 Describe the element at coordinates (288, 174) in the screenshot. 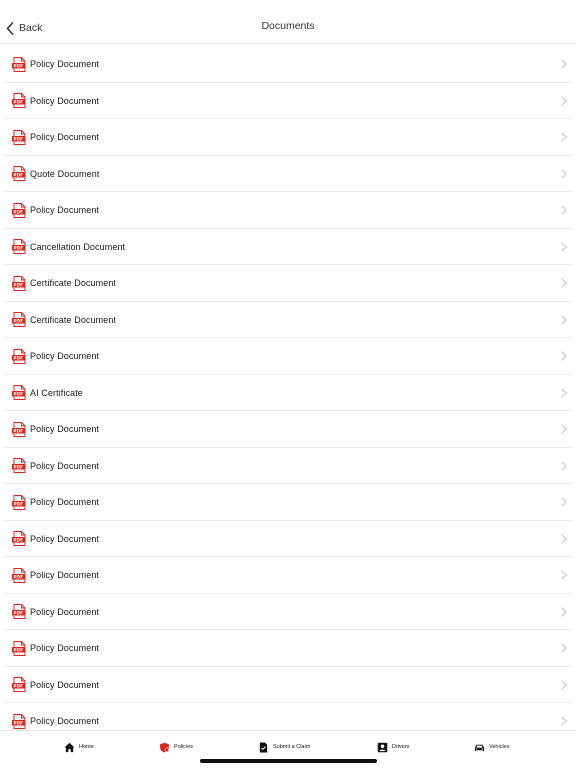

I see `document-row: PDF Quote Document` at that location.